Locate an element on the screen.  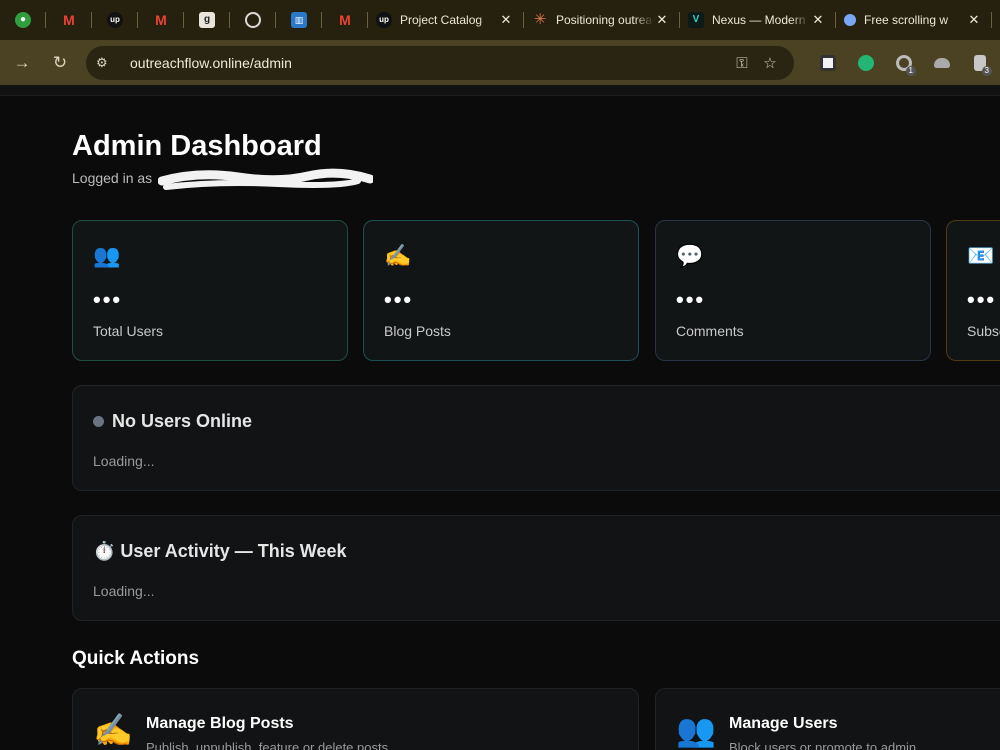
reload-icon: ↻ is located at coordinates (60, 62).